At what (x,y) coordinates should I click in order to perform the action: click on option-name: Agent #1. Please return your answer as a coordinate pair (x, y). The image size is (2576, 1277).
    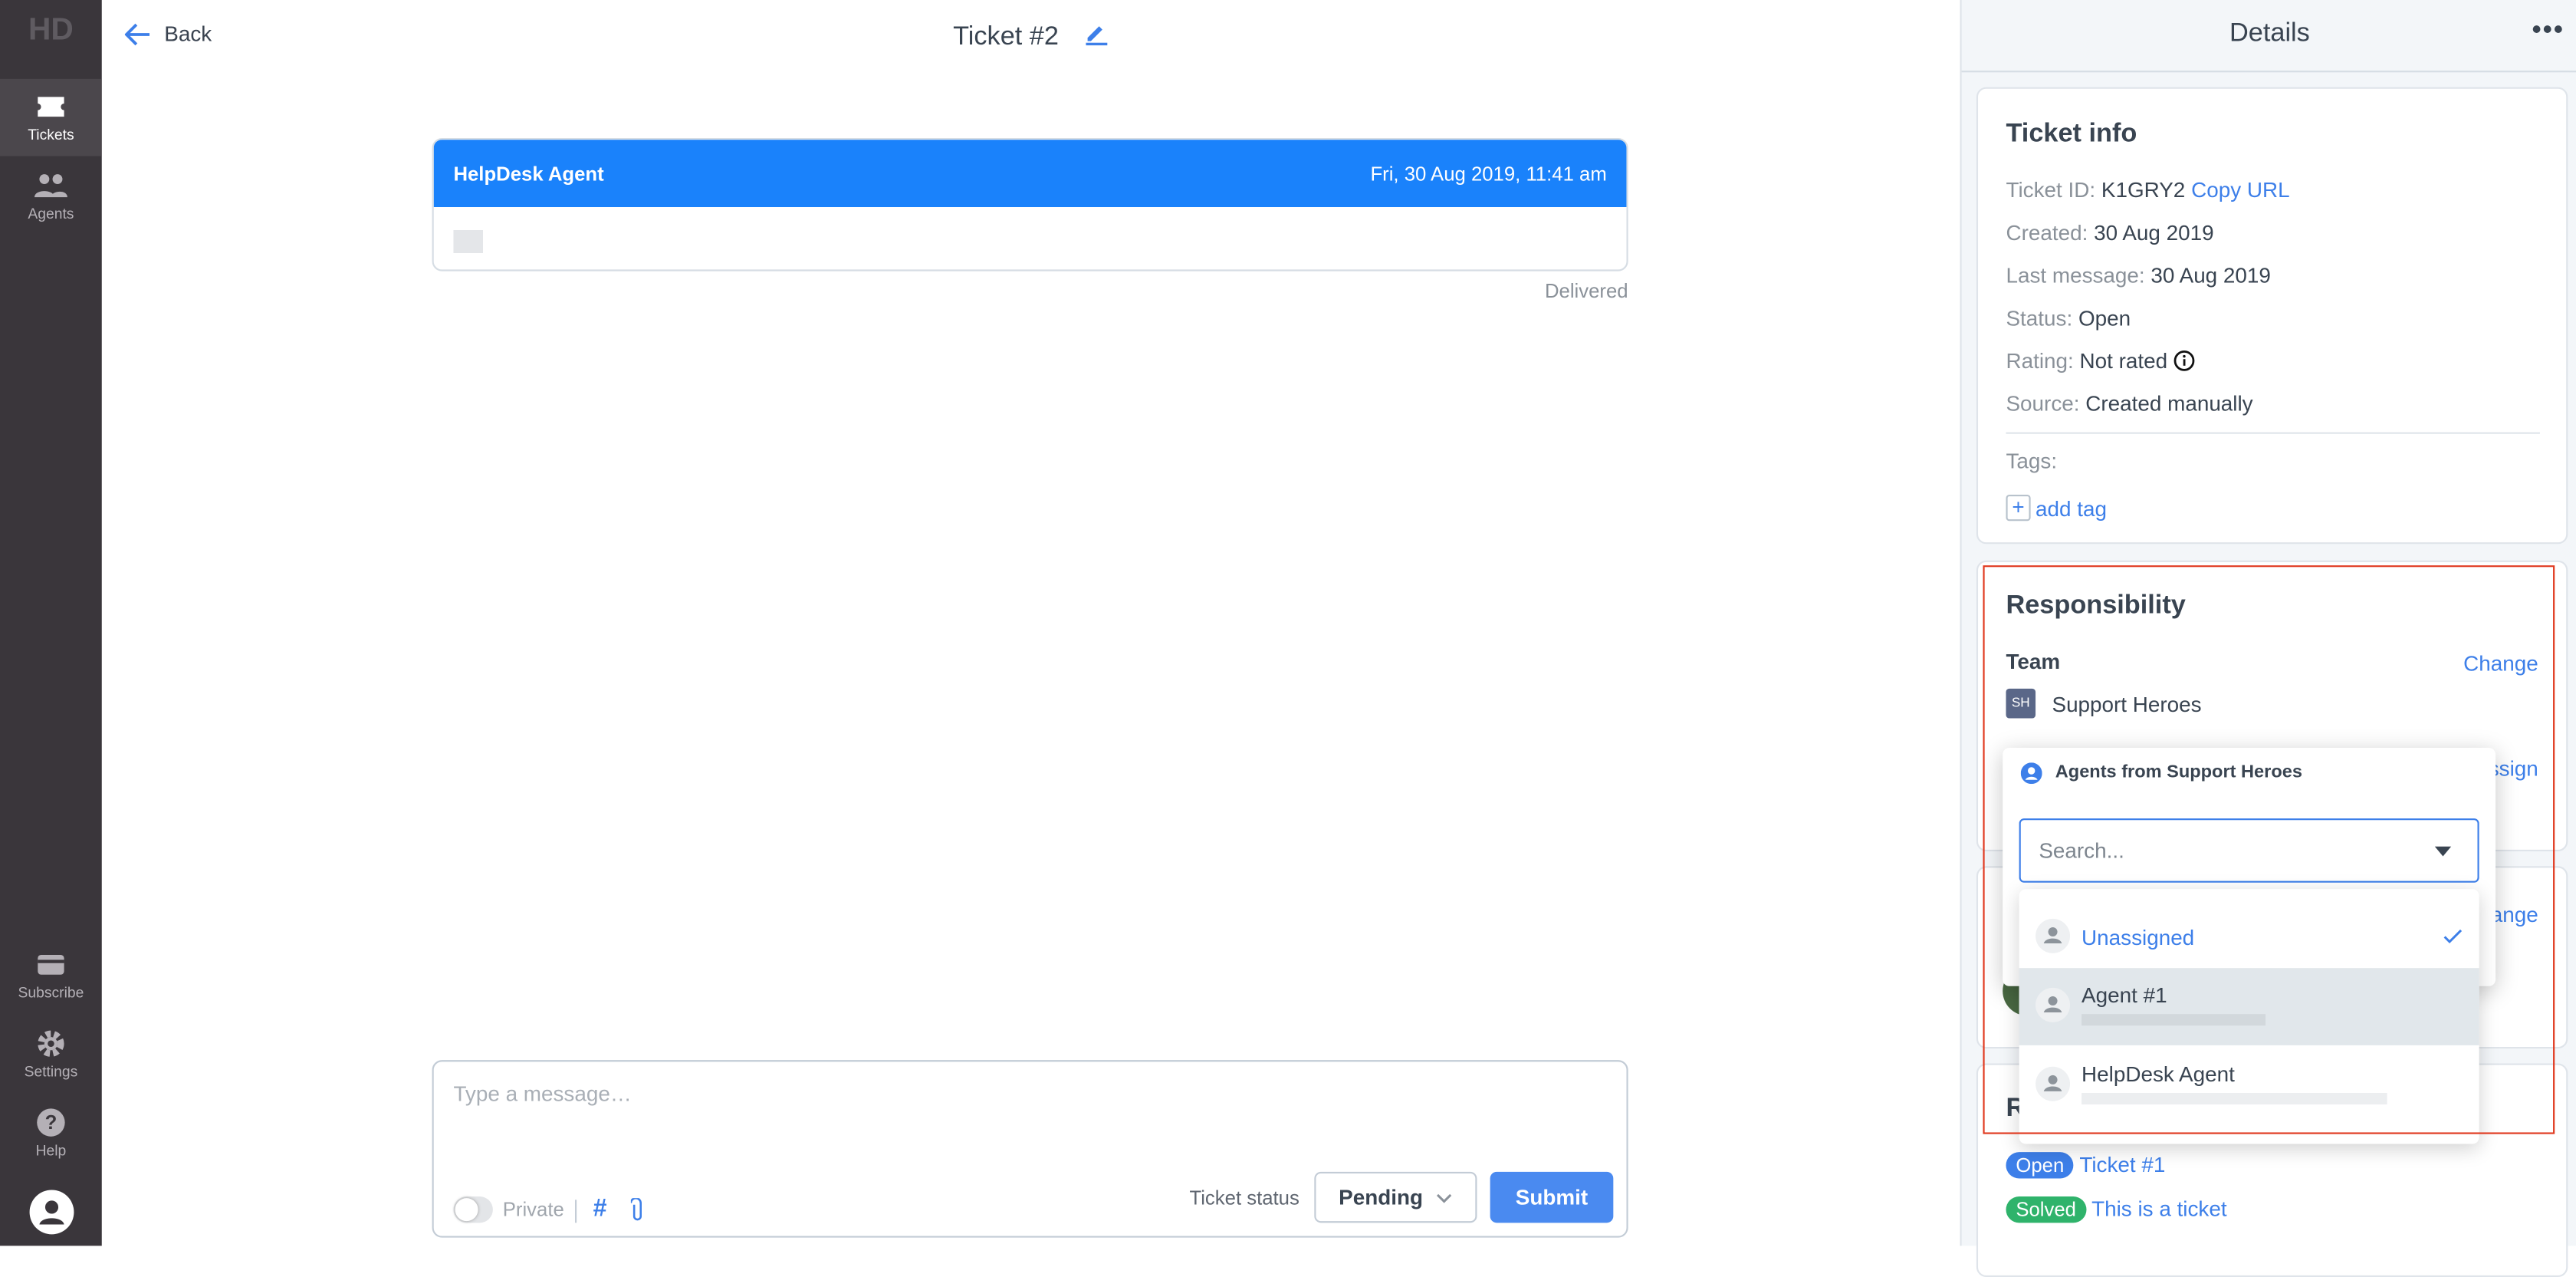
    Looking at the image, I should click on (2124, 995).